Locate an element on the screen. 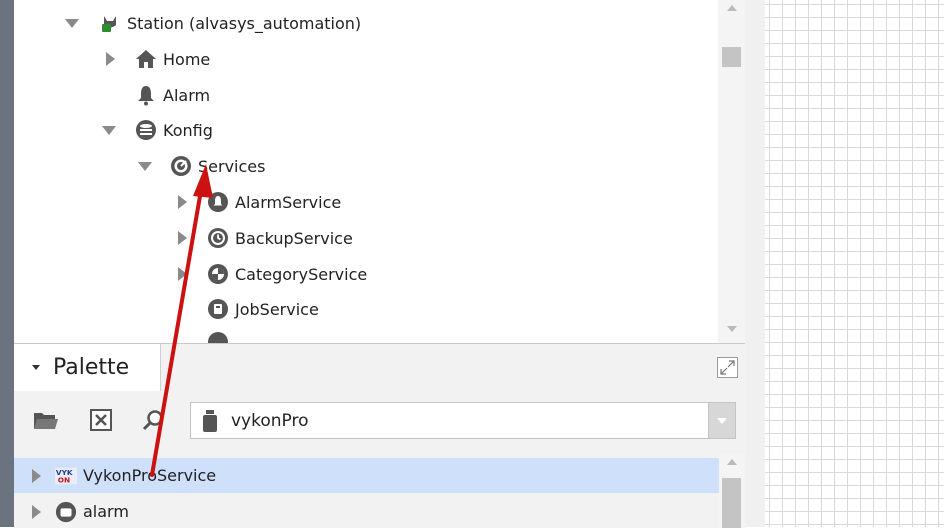  service-icon is located at coordinates (218, 337).